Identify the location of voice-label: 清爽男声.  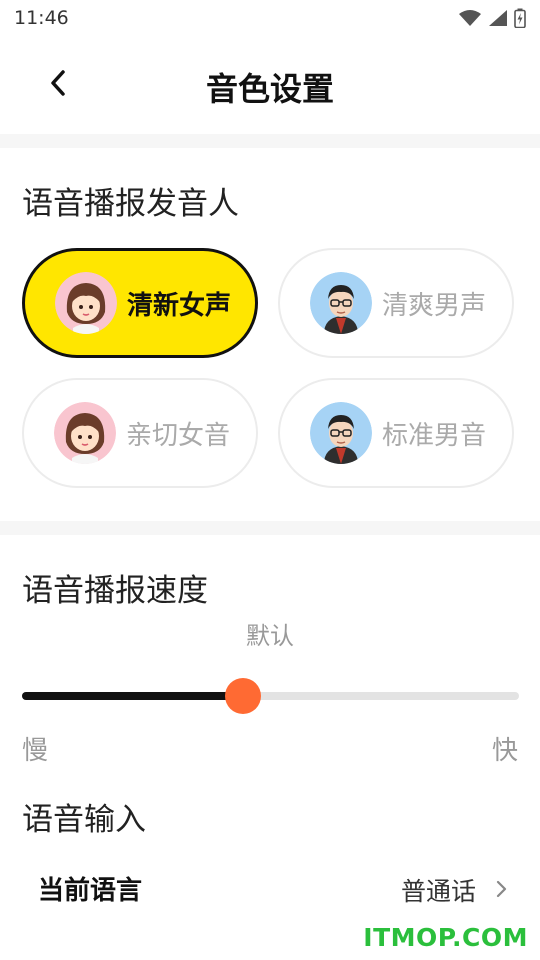
(434, 305).